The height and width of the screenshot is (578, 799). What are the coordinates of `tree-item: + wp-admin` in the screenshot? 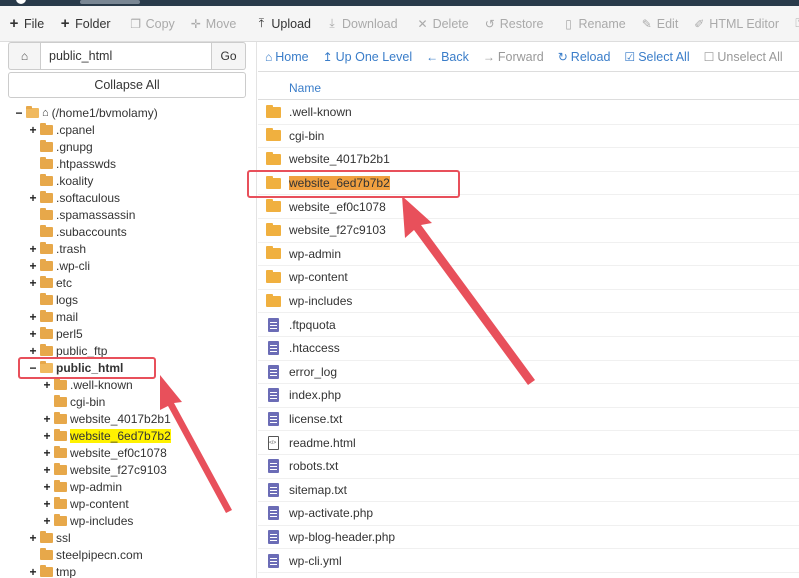 It's located at (82, 486).